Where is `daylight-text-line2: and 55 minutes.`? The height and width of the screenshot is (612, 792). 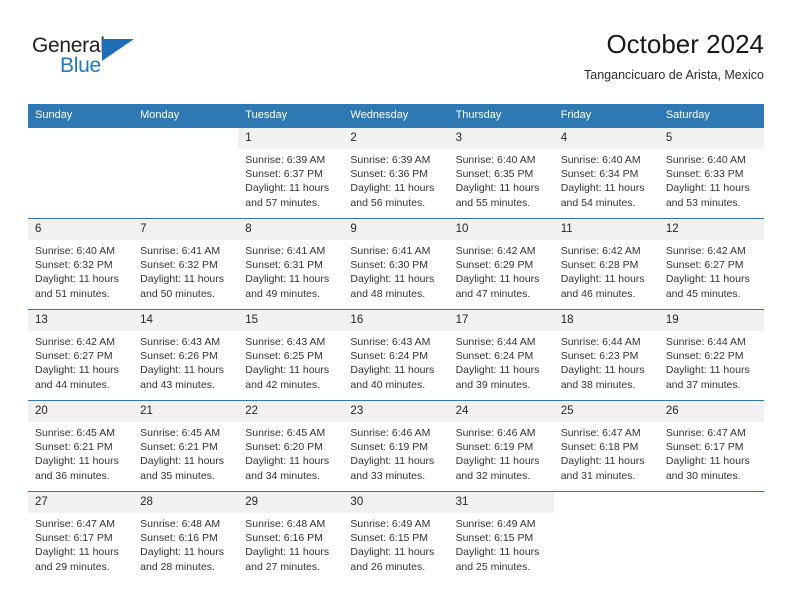
daylight-text-line2: and 55 minutes. is located at coordinates (493, 202).